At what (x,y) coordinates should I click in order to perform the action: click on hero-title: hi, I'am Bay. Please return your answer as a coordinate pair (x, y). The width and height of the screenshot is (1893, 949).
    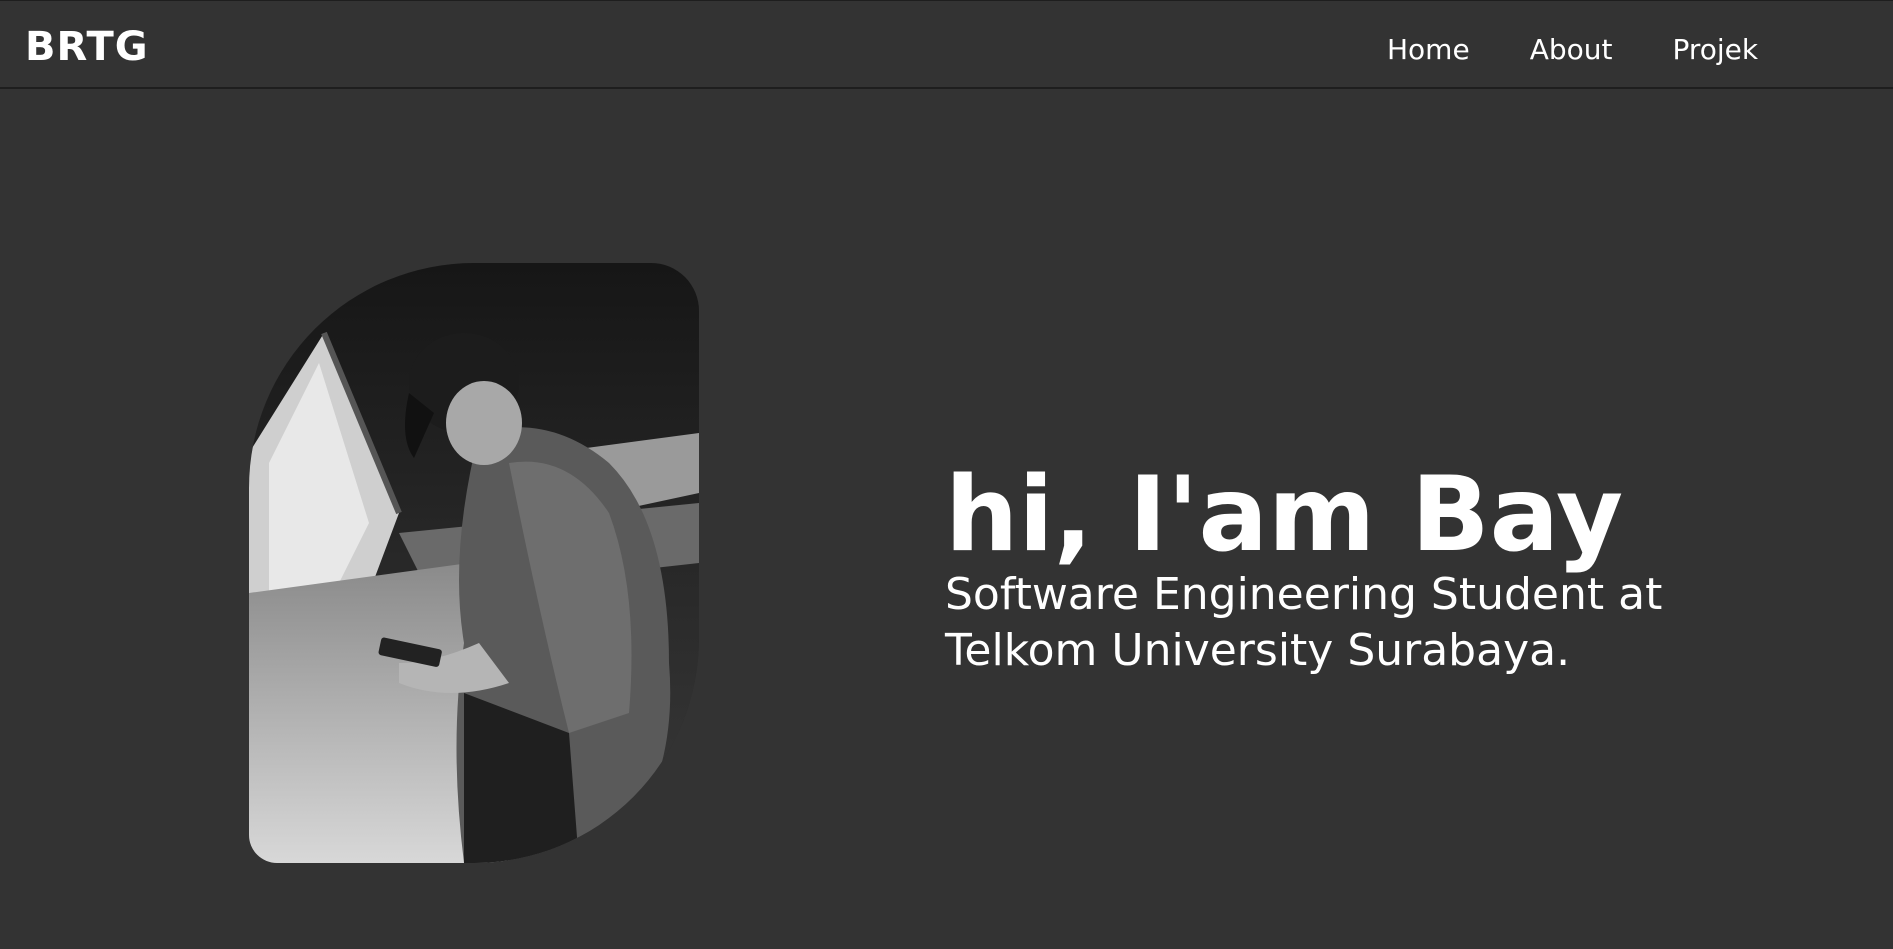
    Looking at the image, I should click on (1284, 515).